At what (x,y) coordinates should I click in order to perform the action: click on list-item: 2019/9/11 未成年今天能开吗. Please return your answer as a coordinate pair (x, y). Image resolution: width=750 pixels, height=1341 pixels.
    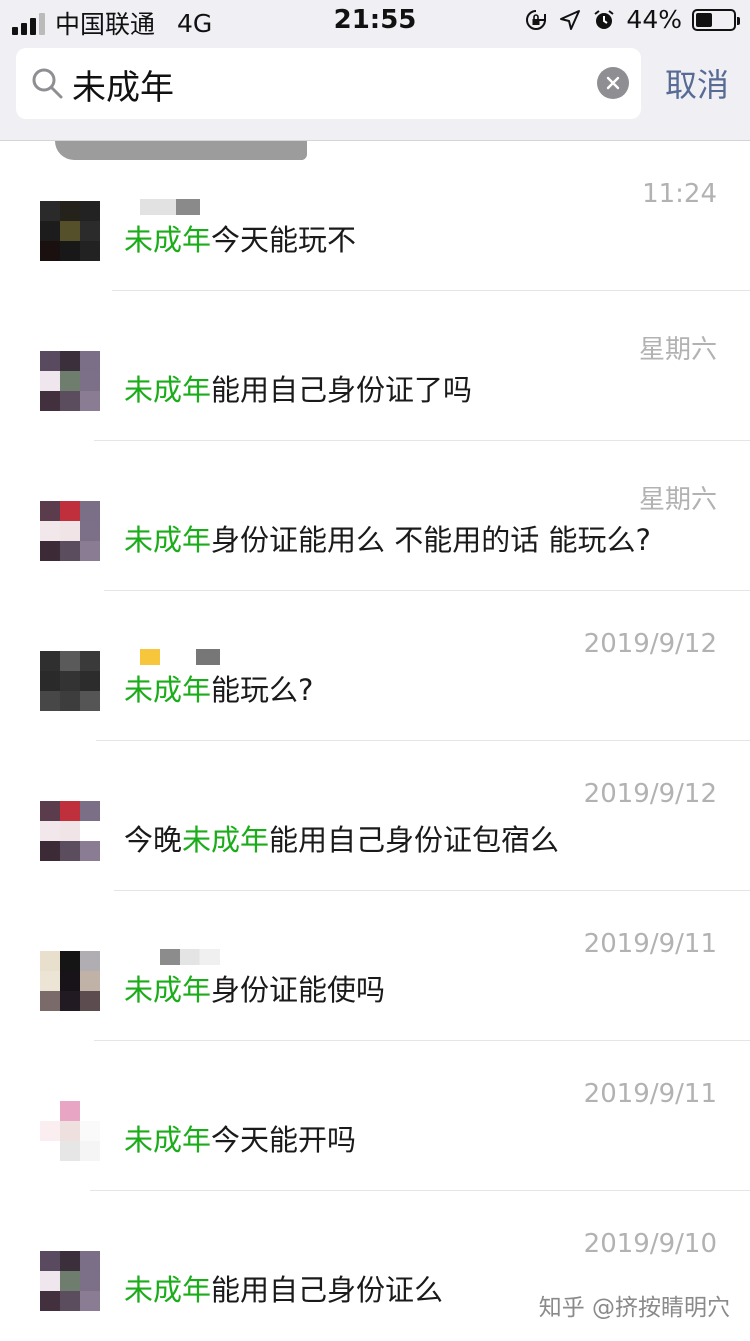
    Looking at the image, I should click on (375, 1116).